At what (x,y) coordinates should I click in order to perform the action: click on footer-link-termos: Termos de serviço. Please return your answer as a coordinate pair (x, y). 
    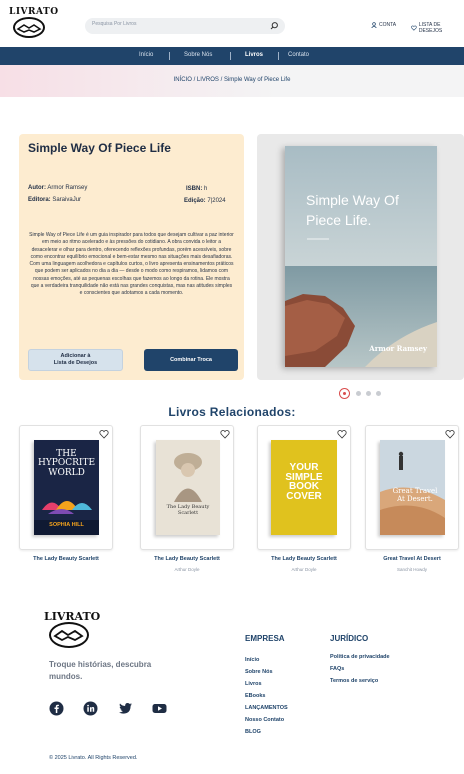
    Looking at the image, I should click on (354, 681).